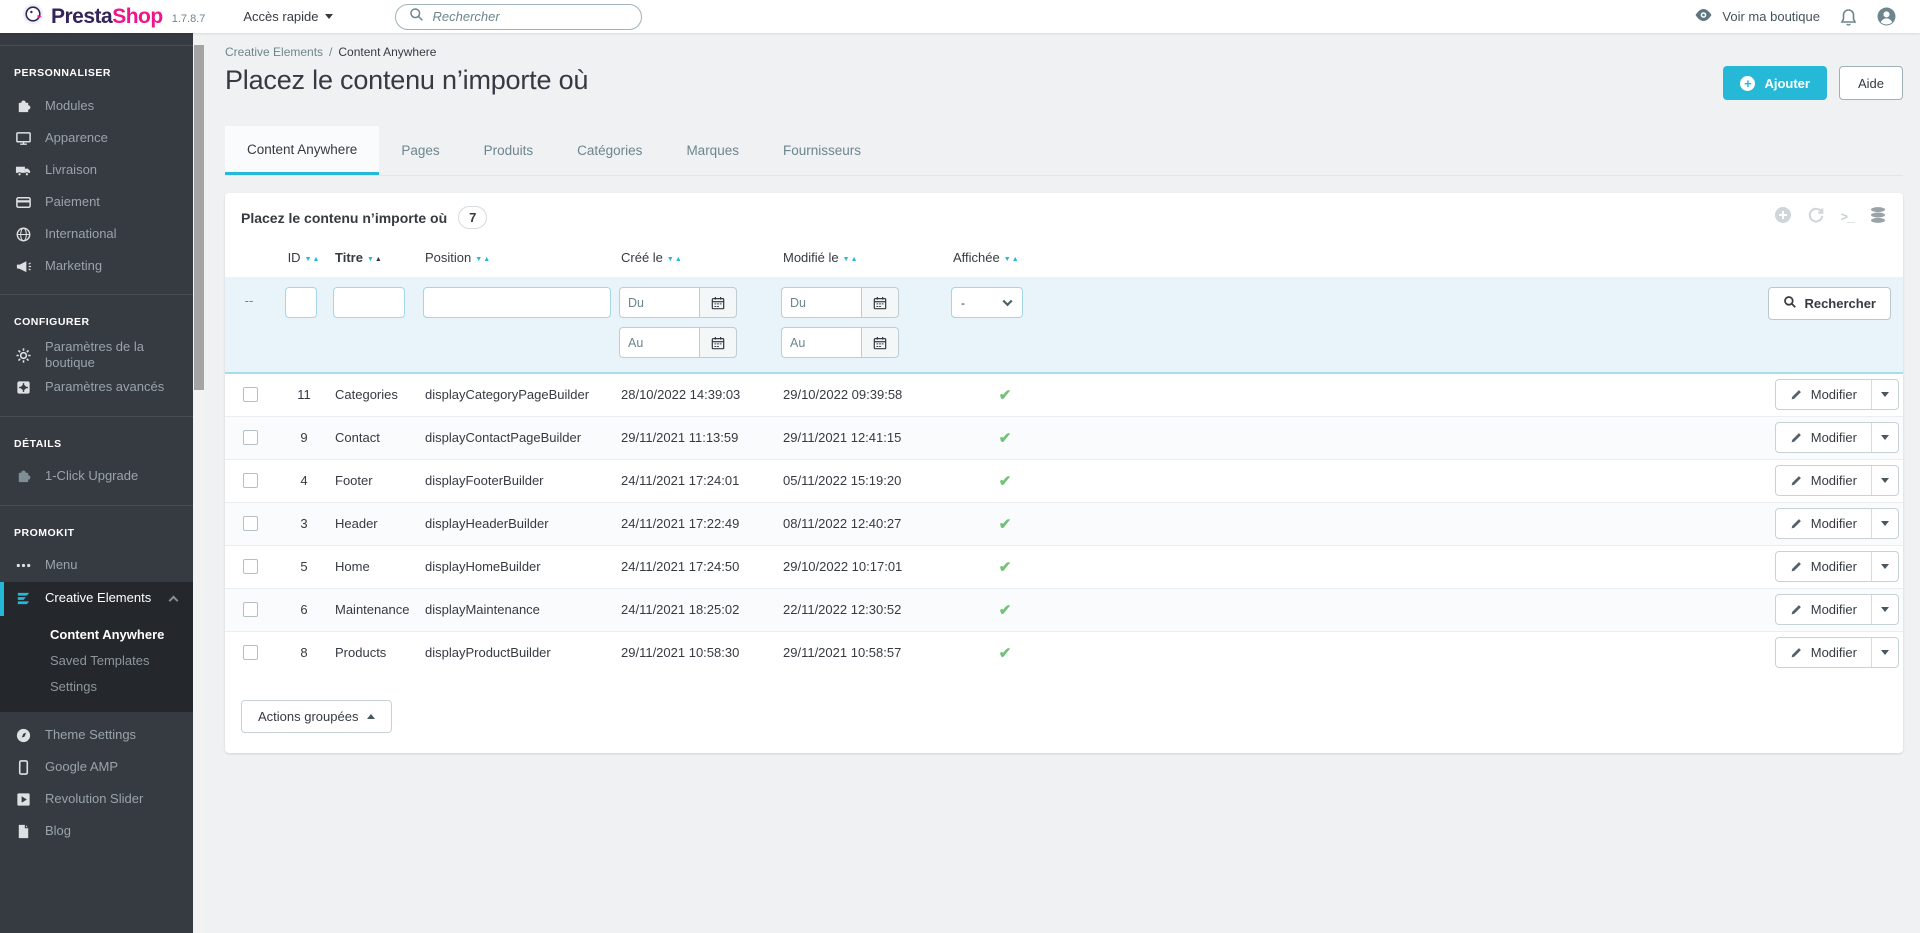 This screenshot has height=933, width=1920. What do you see at coordinates (1878, 217) in the screenshot?
I see `database-icon` at bounding box center [1878, 217].